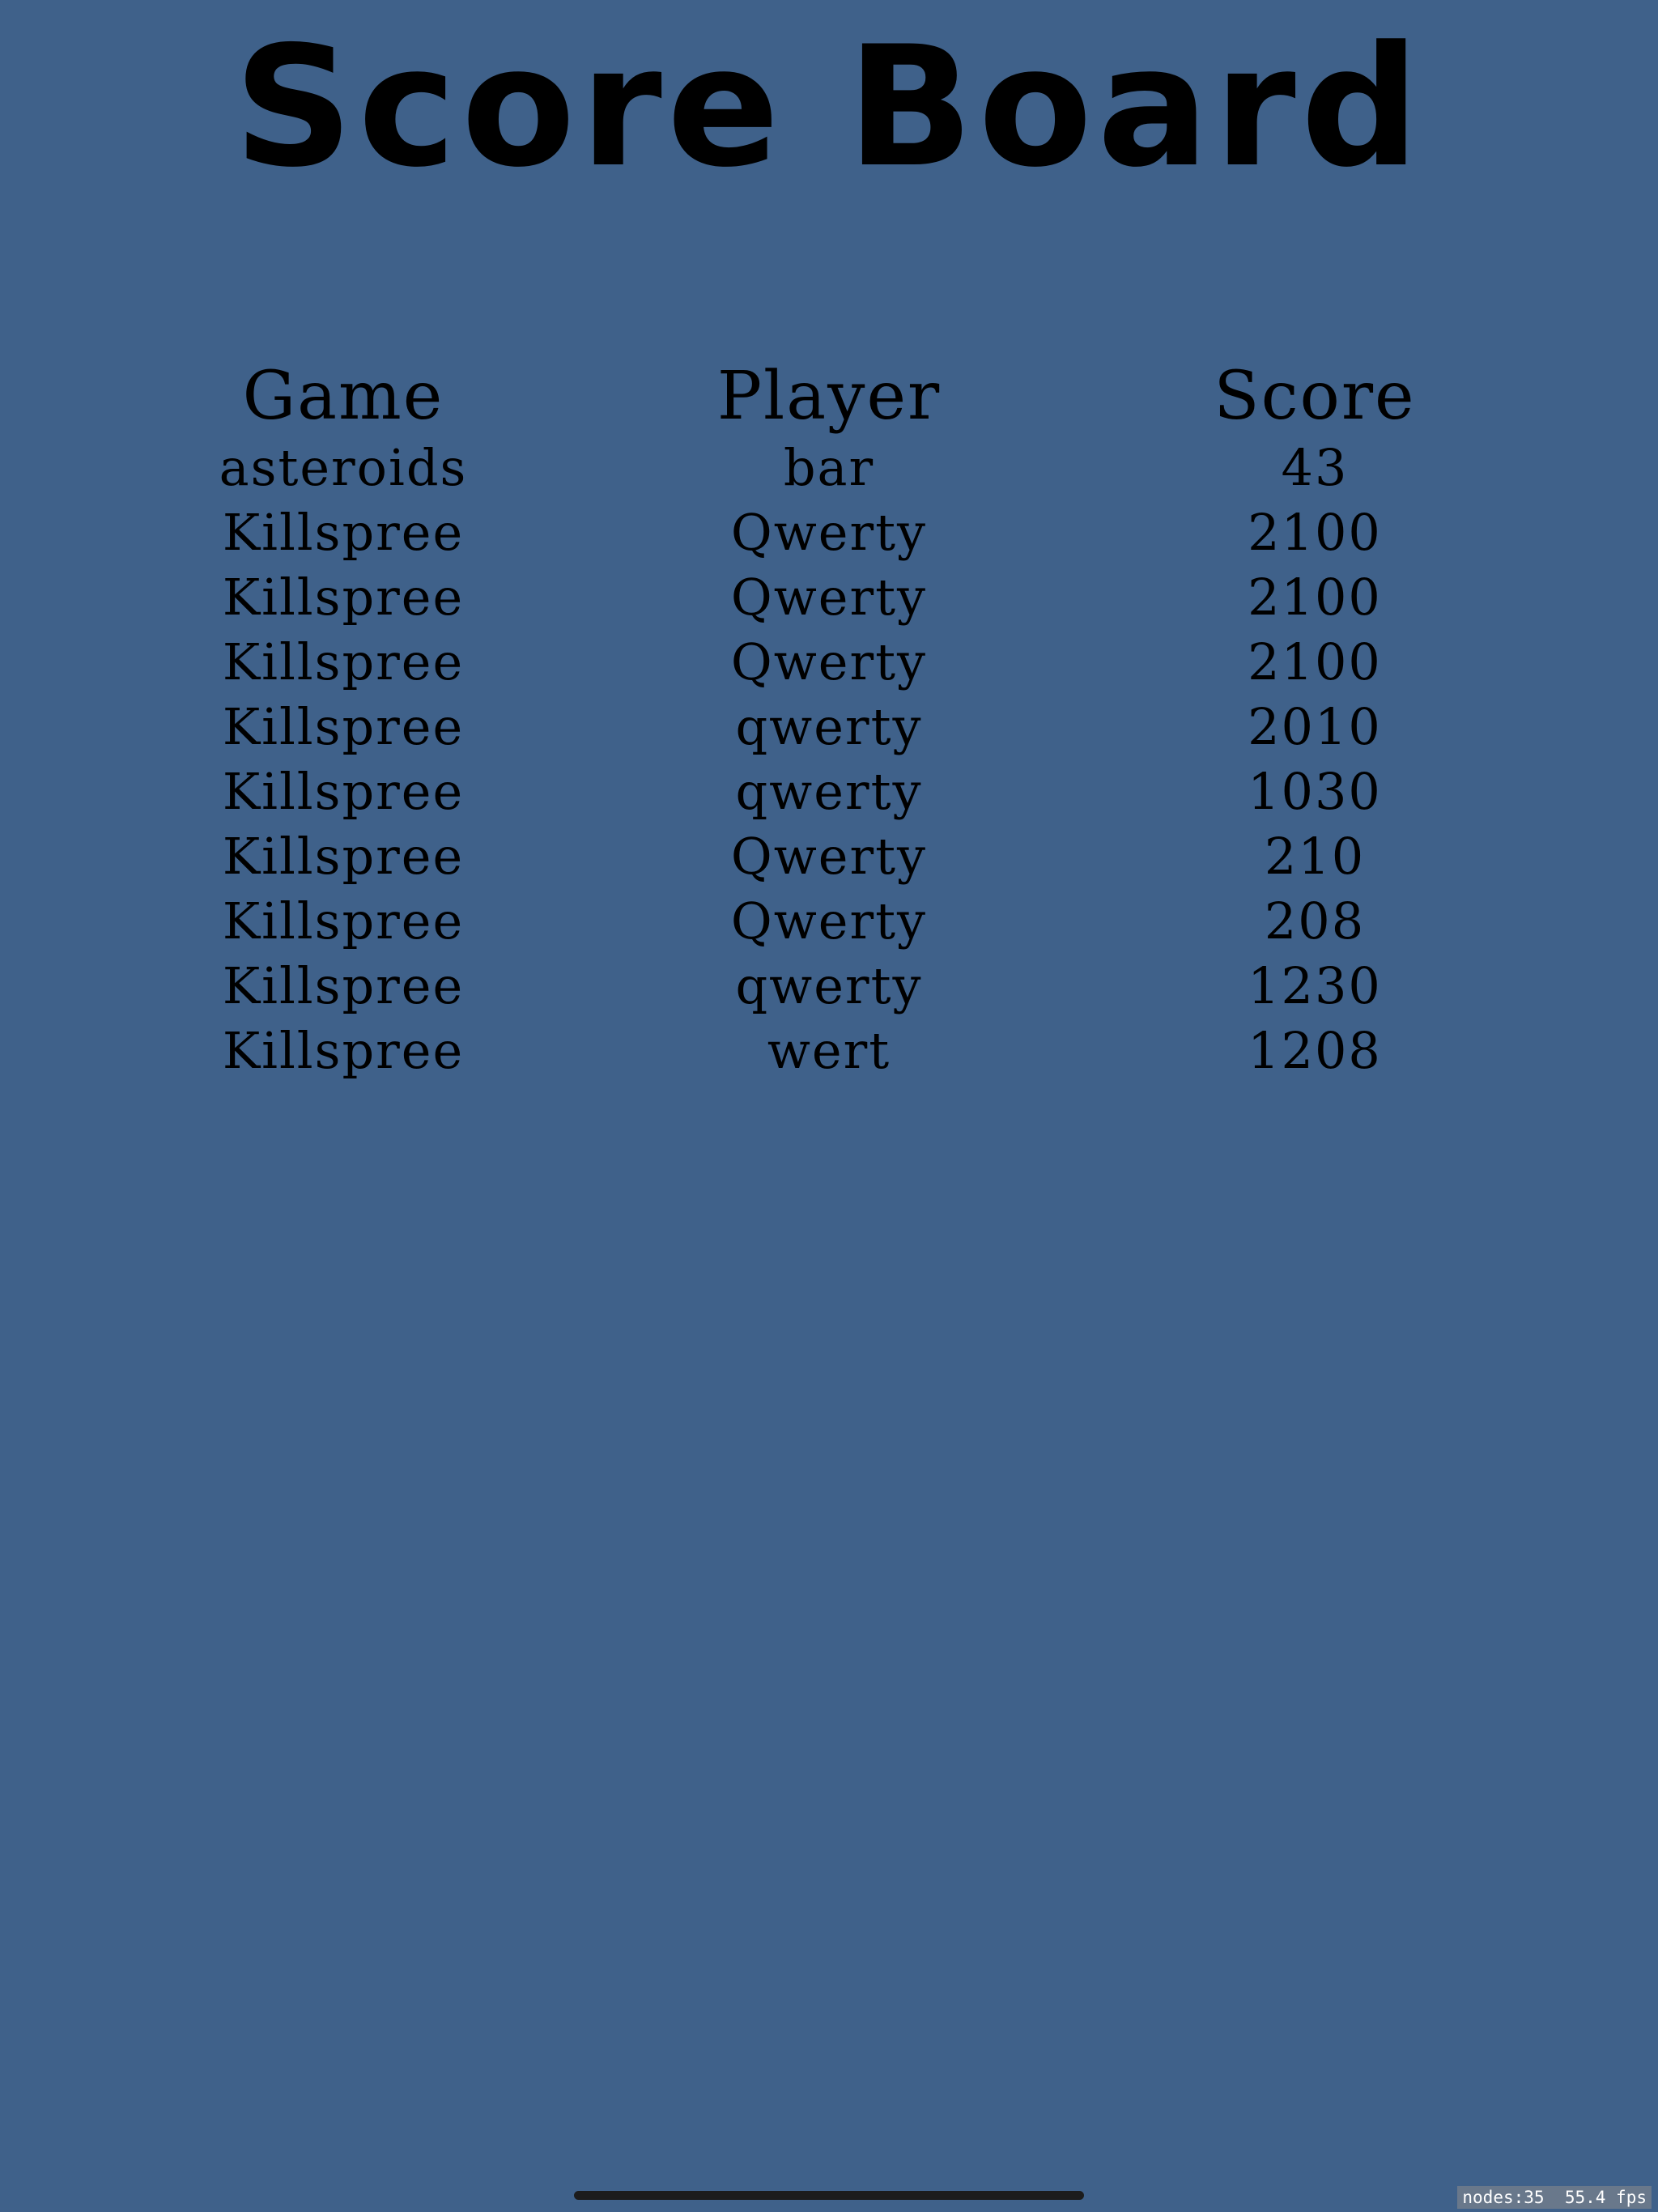  I want to click on page-title: Score Board, so click(829, 108).